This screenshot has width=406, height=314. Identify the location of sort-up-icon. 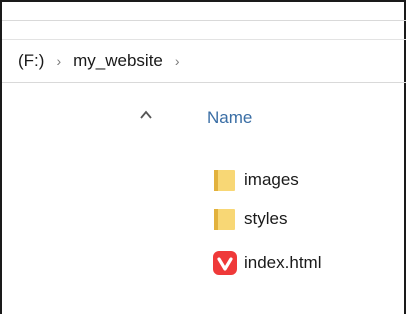
(146, 115).